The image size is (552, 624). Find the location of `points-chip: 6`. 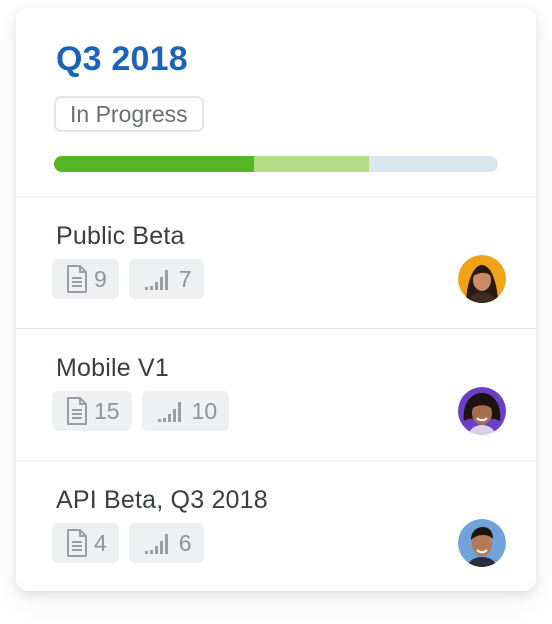

points-chip: 6 is located at coordinates (166, 543).